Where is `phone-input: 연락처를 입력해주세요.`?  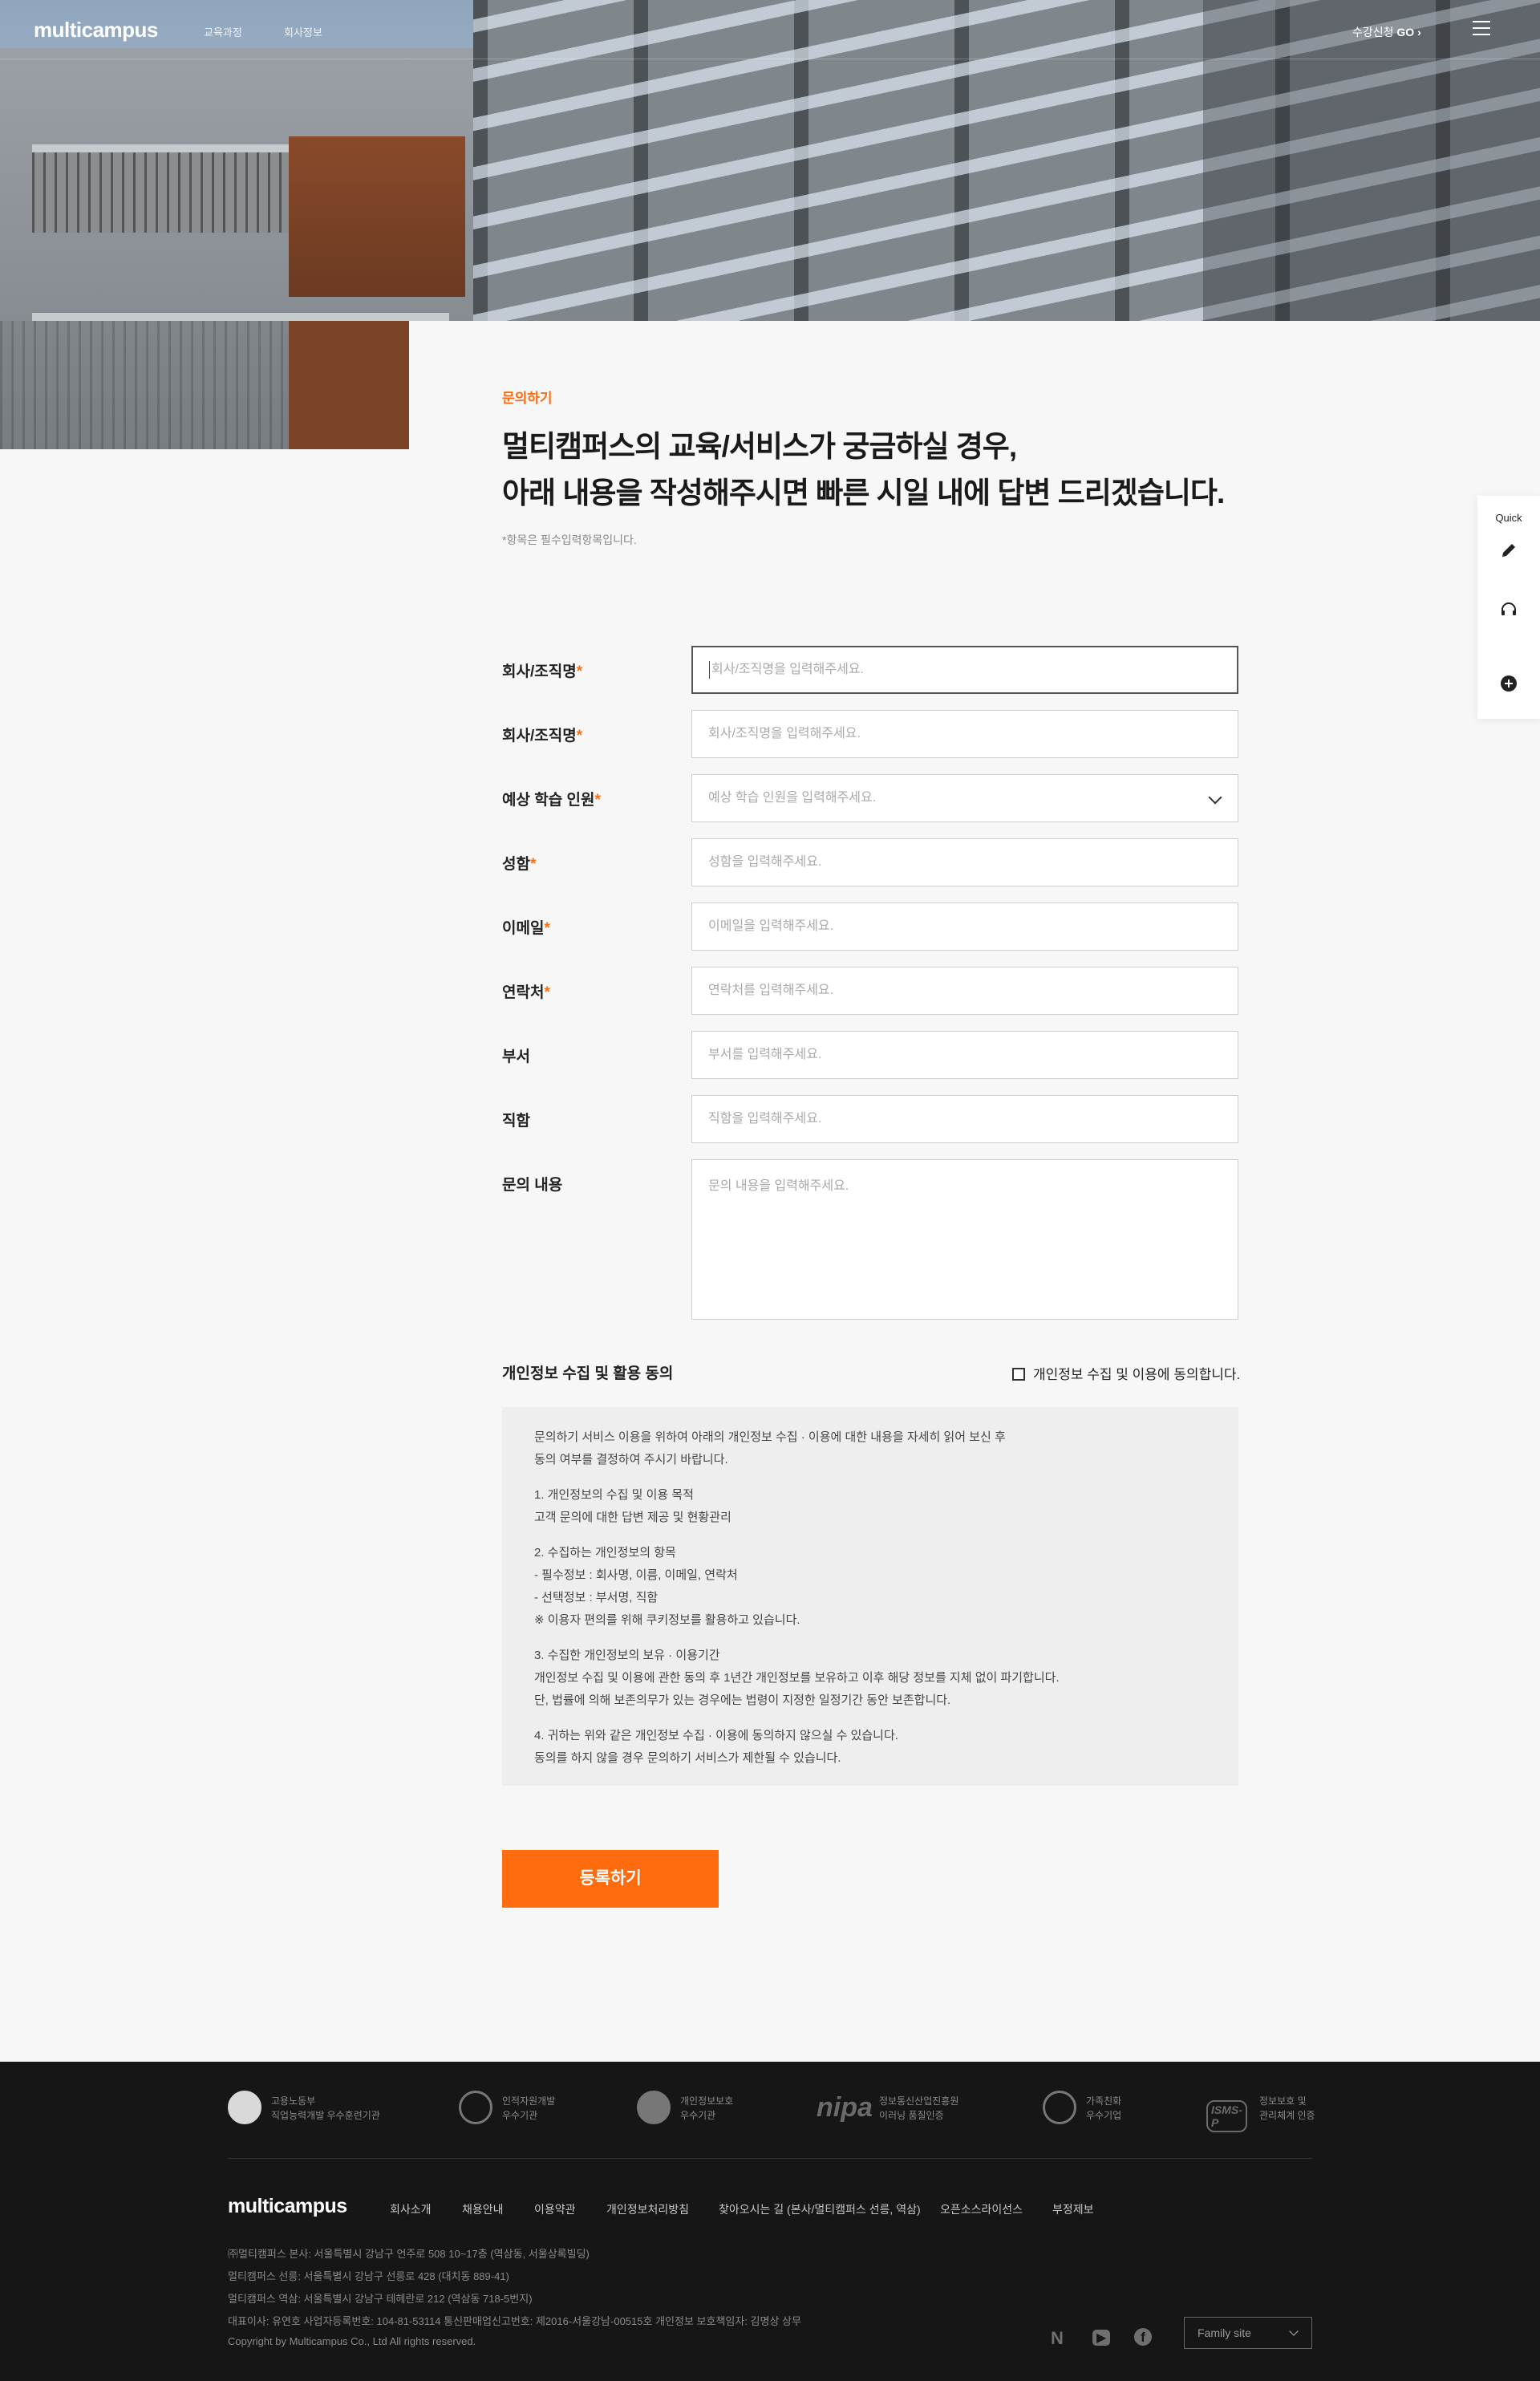 phone-input: 연락처를 입력해주세요. is located at coordinates (964, 991).